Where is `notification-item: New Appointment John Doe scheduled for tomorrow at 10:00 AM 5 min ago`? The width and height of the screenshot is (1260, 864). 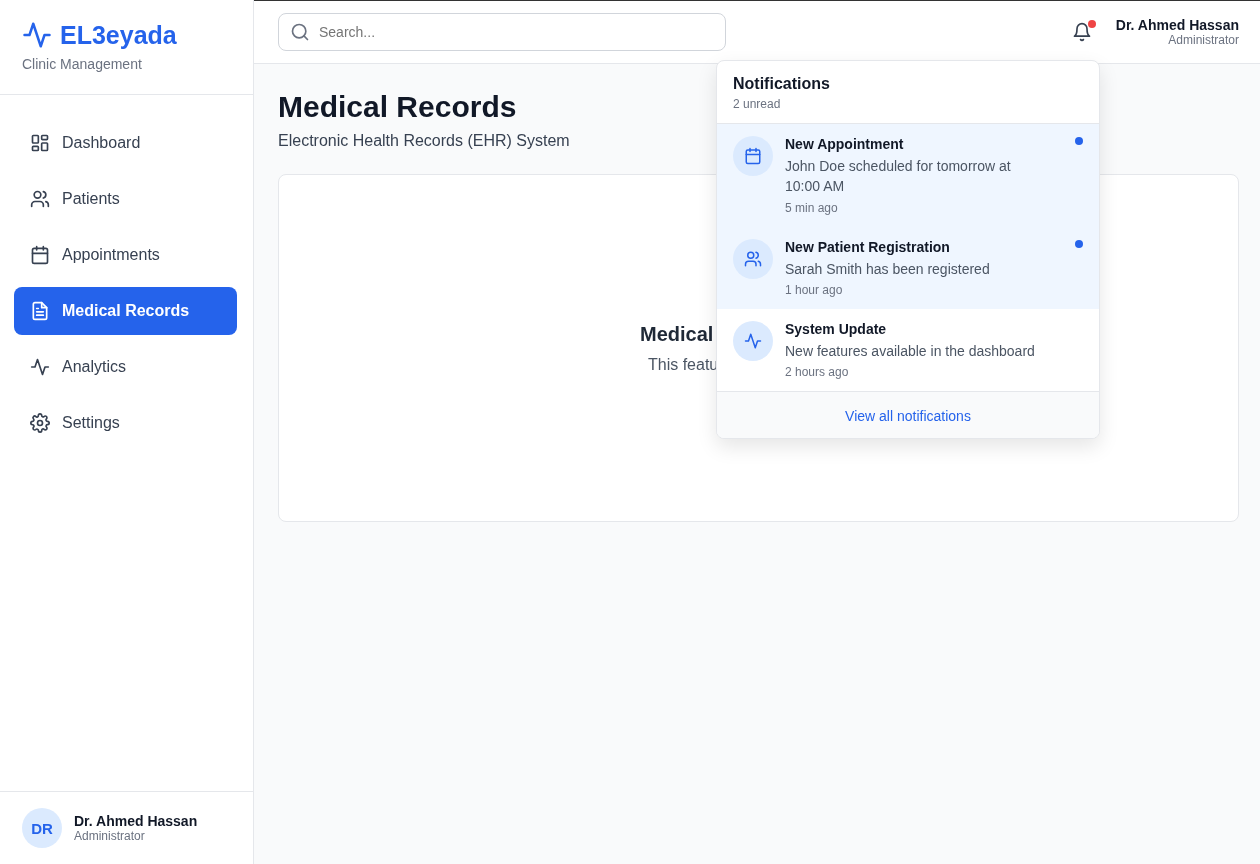 notification-item: New Appointment John Doe scheduled for tomorrow at 10:00 AM 5 min ago is located at coordinates (908, 175).